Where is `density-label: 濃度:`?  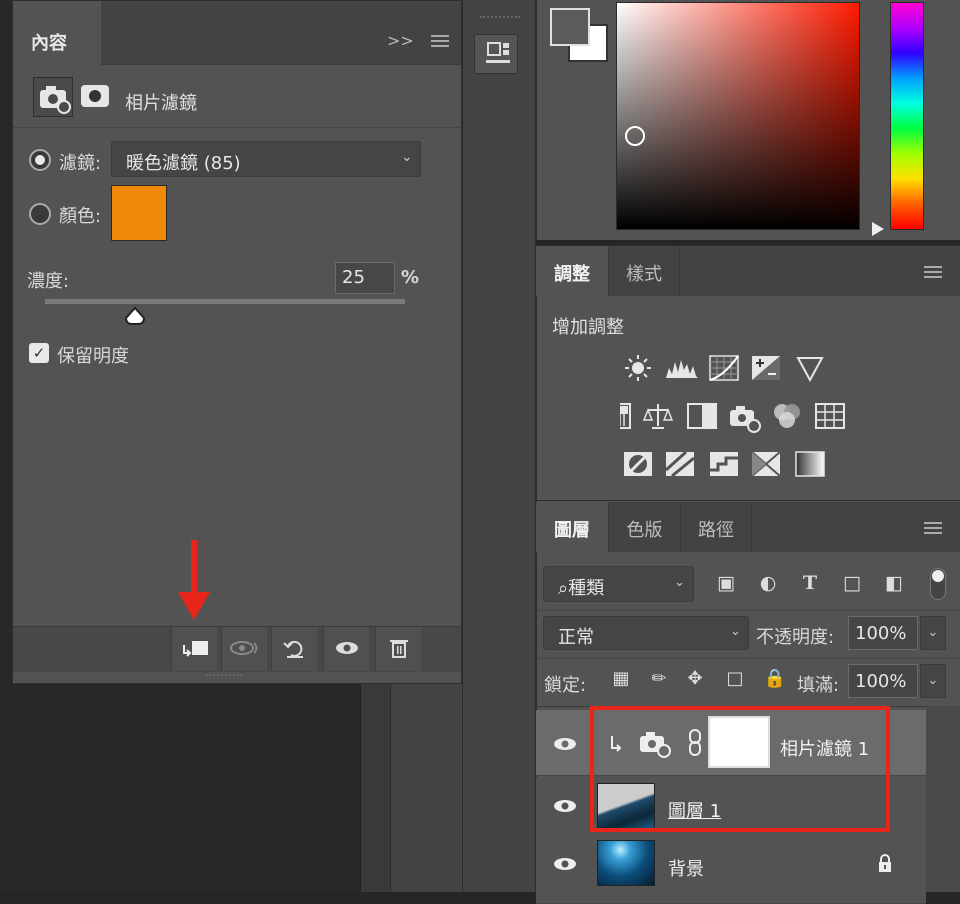
density-label: 濃度: is located at coordinates (48, 281).